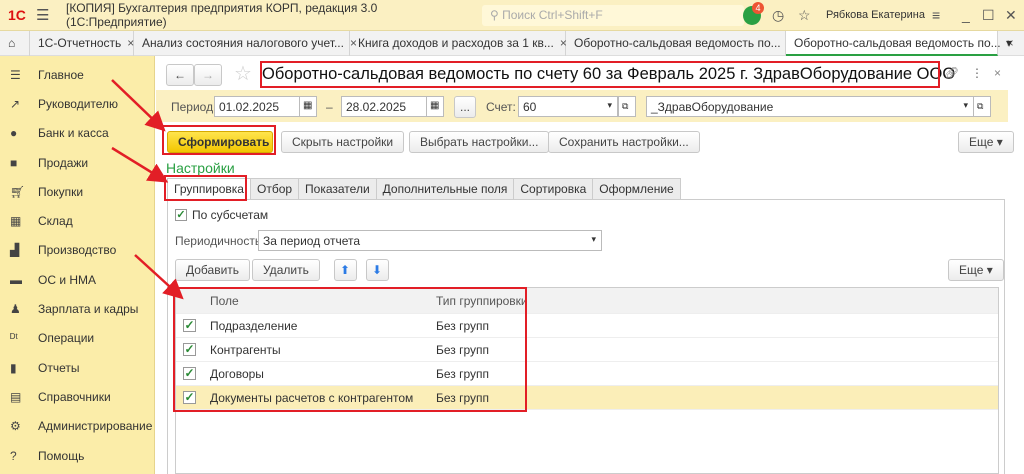 The image size is (1024, 474). Describe the element at coordinates (147, 189) in the screenshot. I see `annotation-arrows` at that location.